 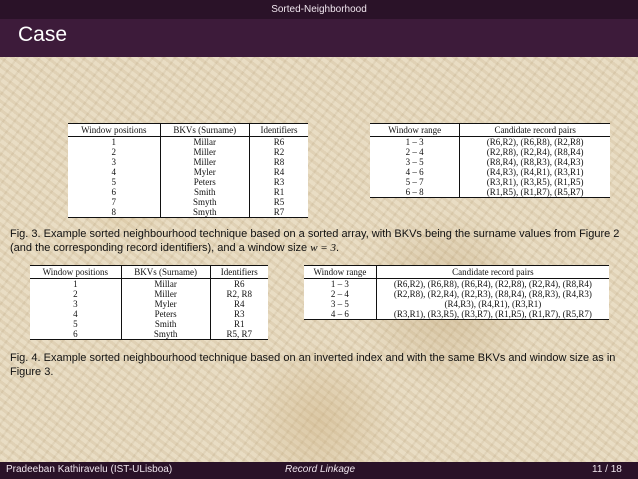 I want to click on table-cell: R2, so click(x=279, y=152).